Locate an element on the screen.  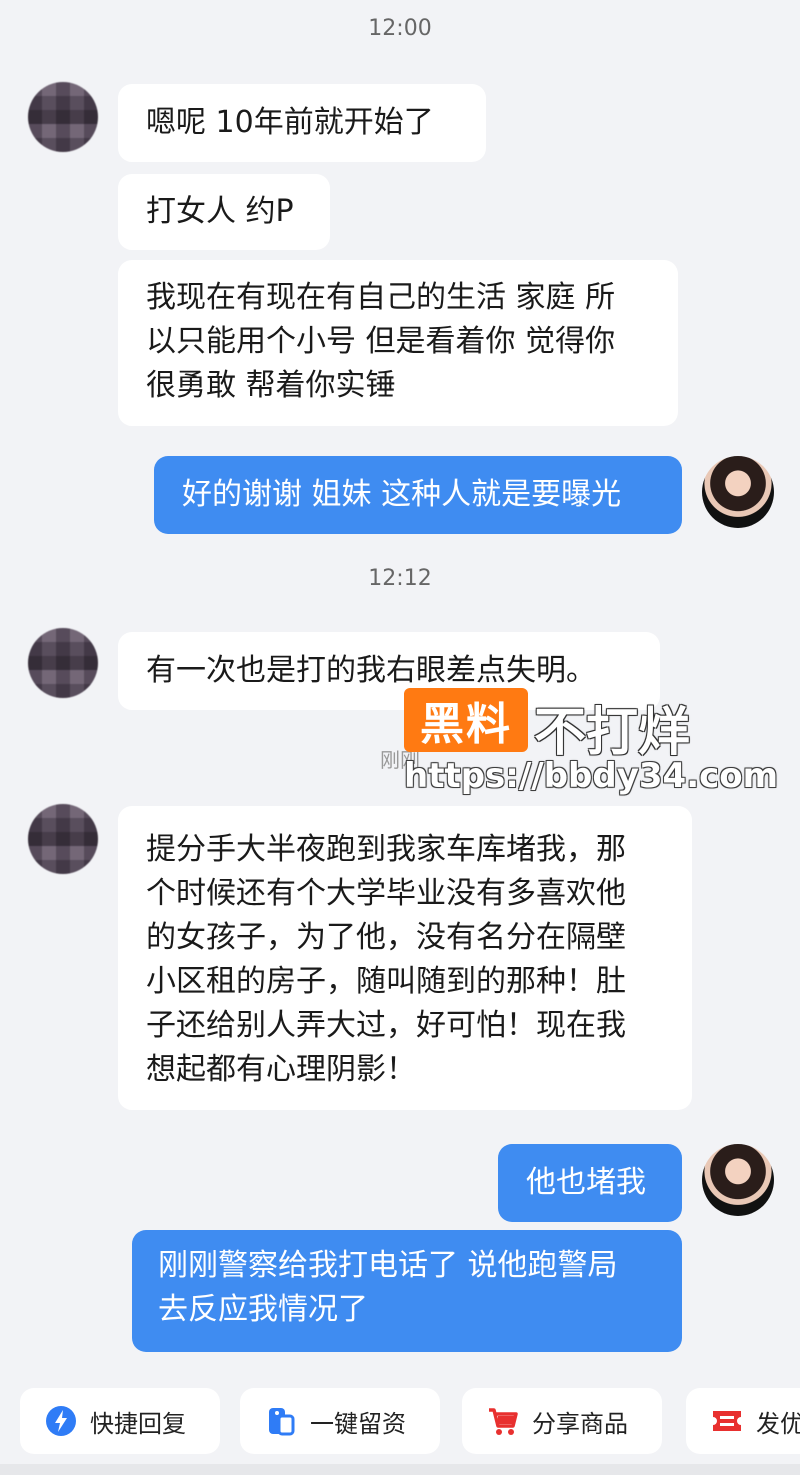
lead-capture-button: 一键留资 is located at coordinates (340, 1421).